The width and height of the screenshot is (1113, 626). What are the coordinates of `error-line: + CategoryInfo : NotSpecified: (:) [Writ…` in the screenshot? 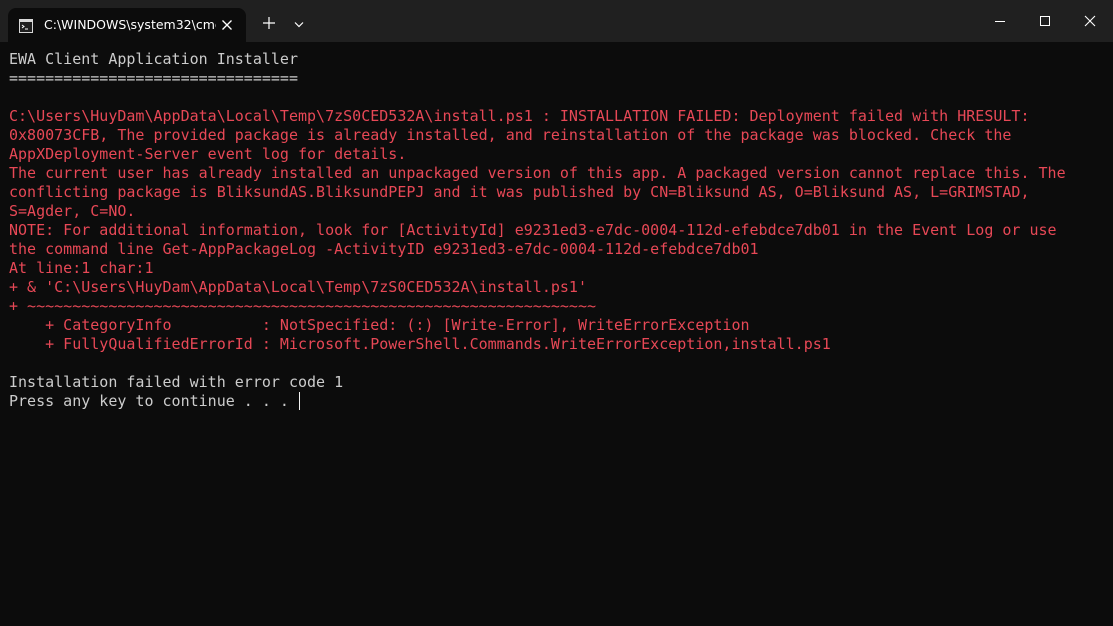 It's located at (379, 325).